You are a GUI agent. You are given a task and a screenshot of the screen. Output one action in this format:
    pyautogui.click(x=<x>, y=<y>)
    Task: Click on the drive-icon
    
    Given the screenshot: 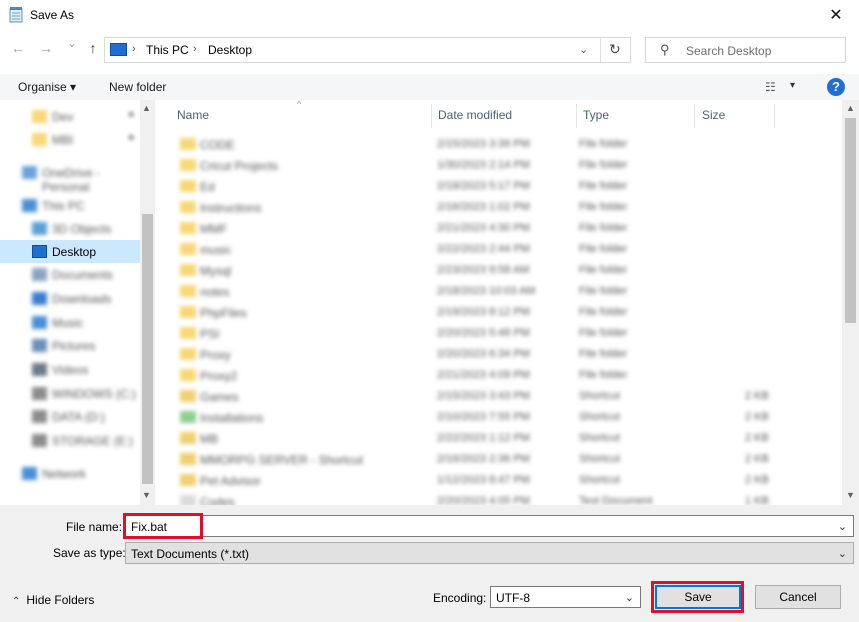 What is the action you would take?
    pyautogui.click(x=39, y=440)
    